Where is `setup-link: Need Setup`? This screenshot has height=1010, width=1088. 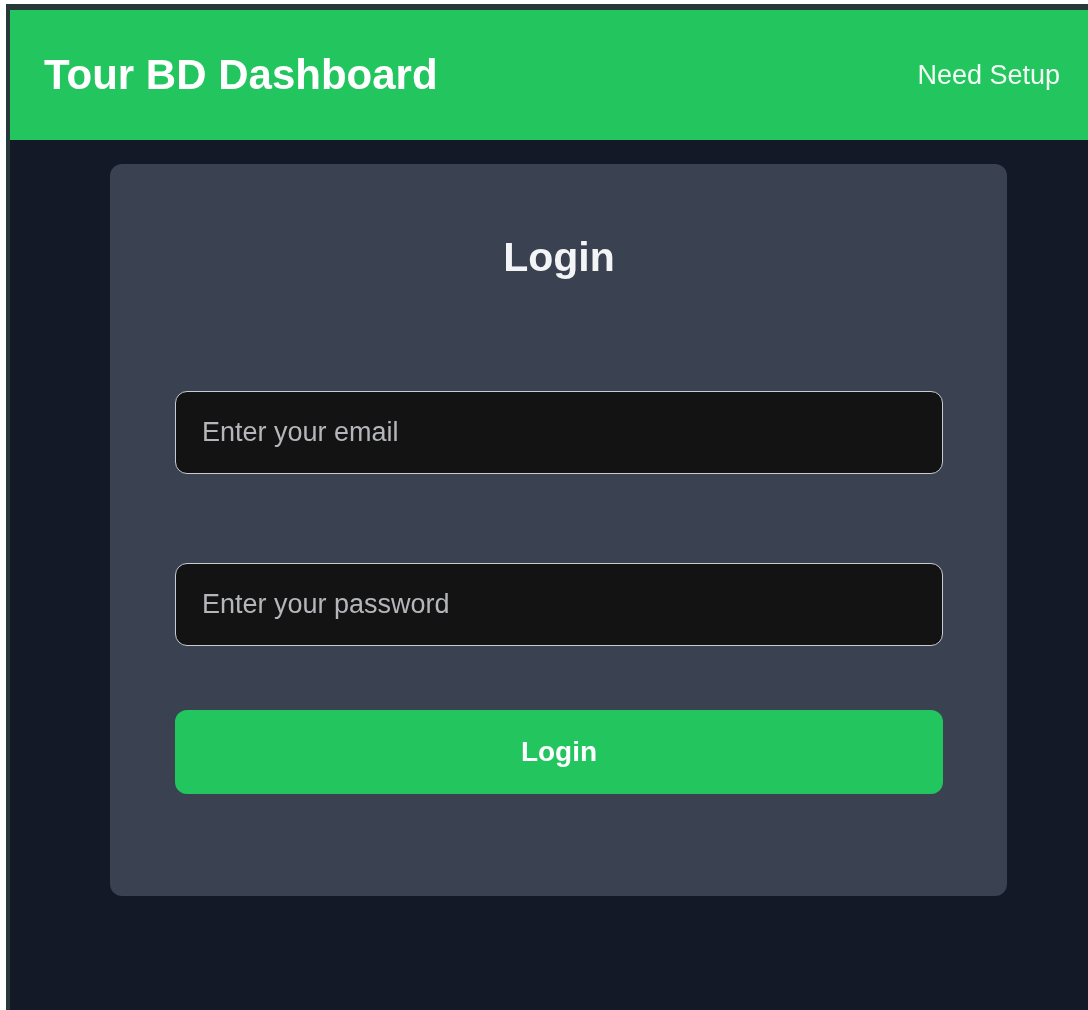 setup-link: Need Setup is located at coordinates (988, 75).